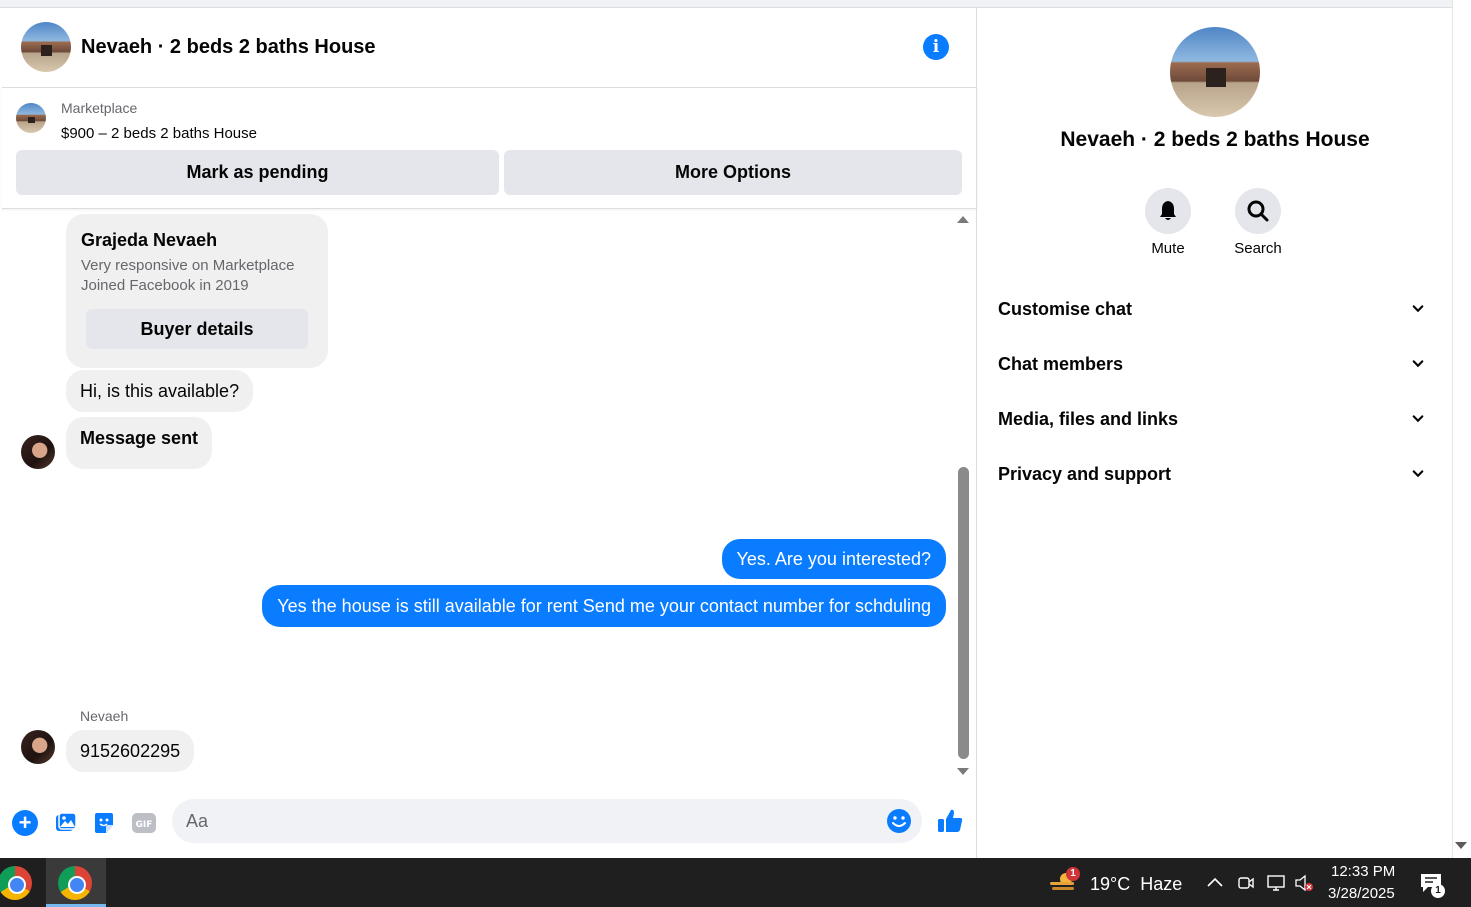  Describe the element at coordinates (130, 751) in the screenshot. I see `message-bubble-incoming: 9152602295` at that location.